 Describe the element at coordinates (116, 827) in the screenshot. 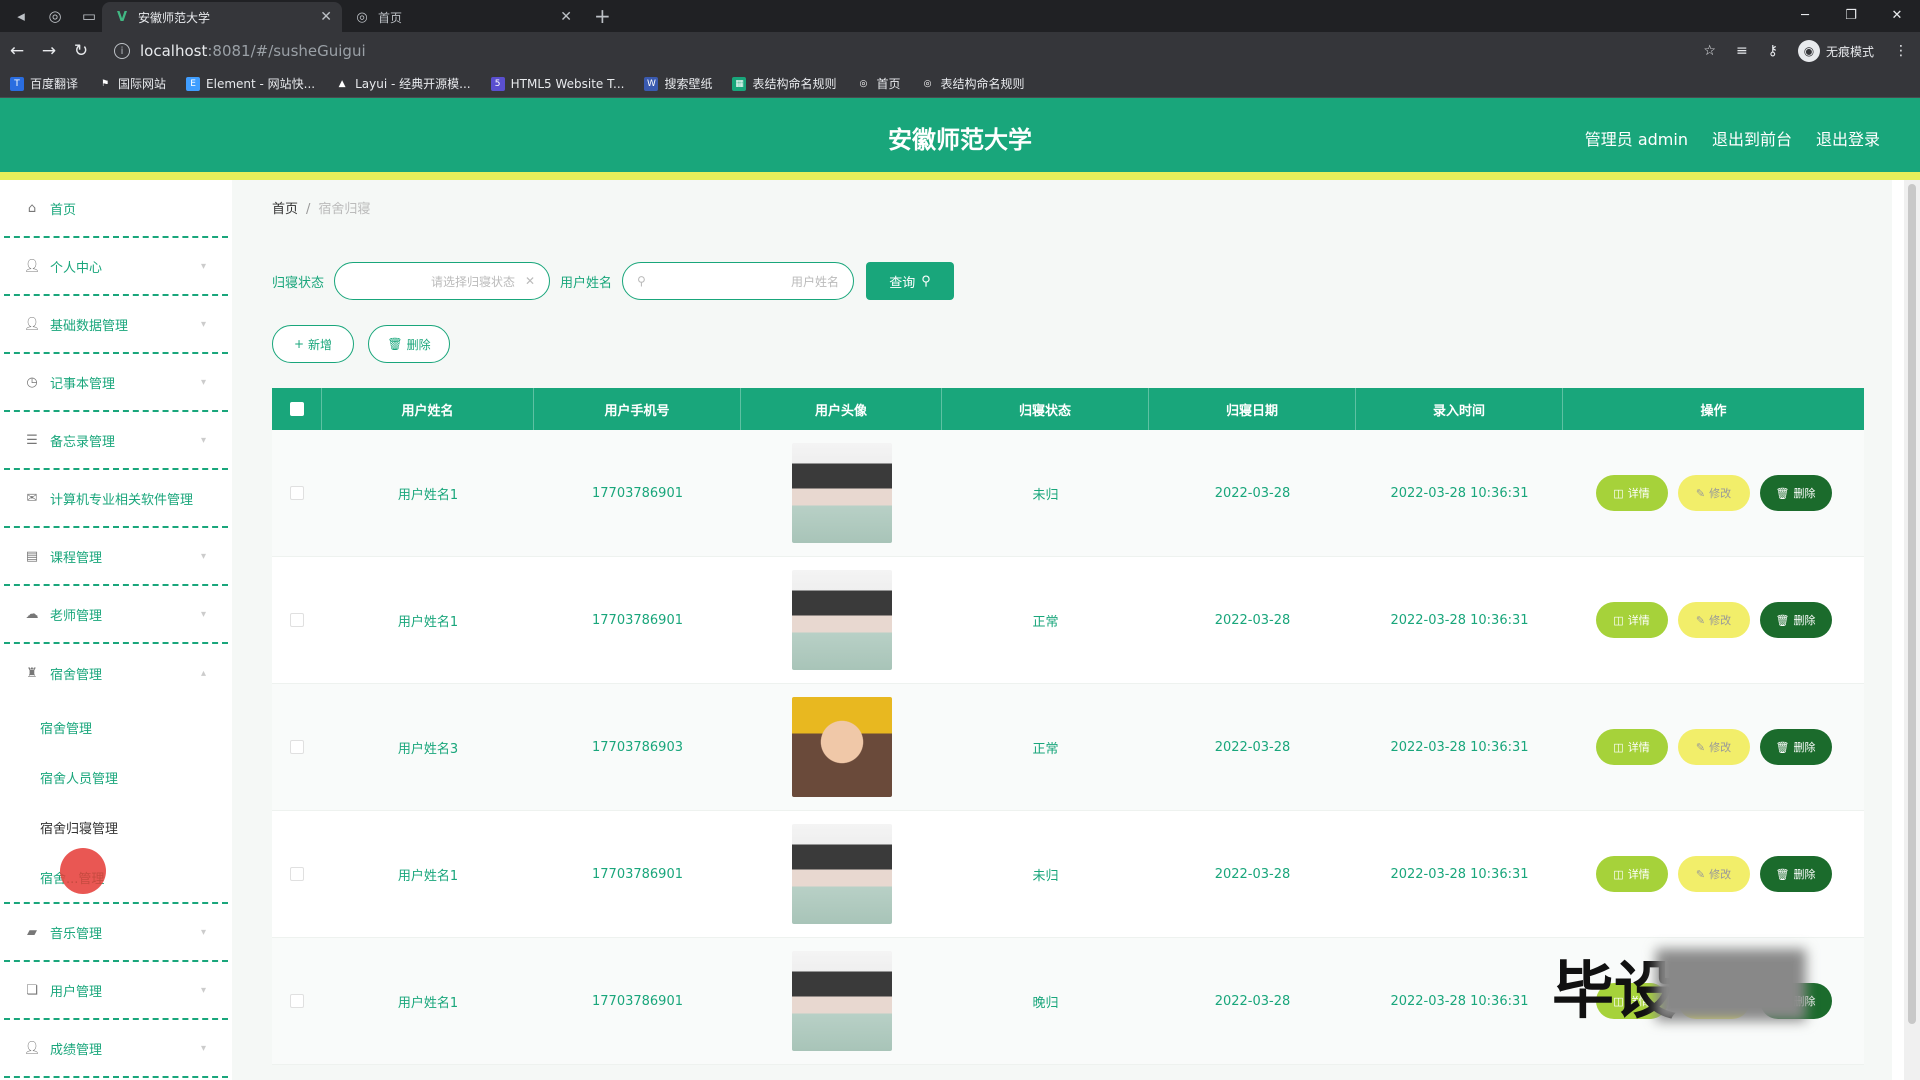

I see `sidebar-subitem-dorm-return: 宿舍归寝管理` at that location.